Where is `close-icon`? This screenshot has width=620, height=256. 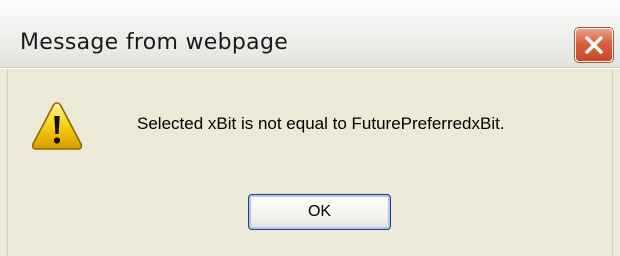 close-icon is located at coordinates (594, 45).